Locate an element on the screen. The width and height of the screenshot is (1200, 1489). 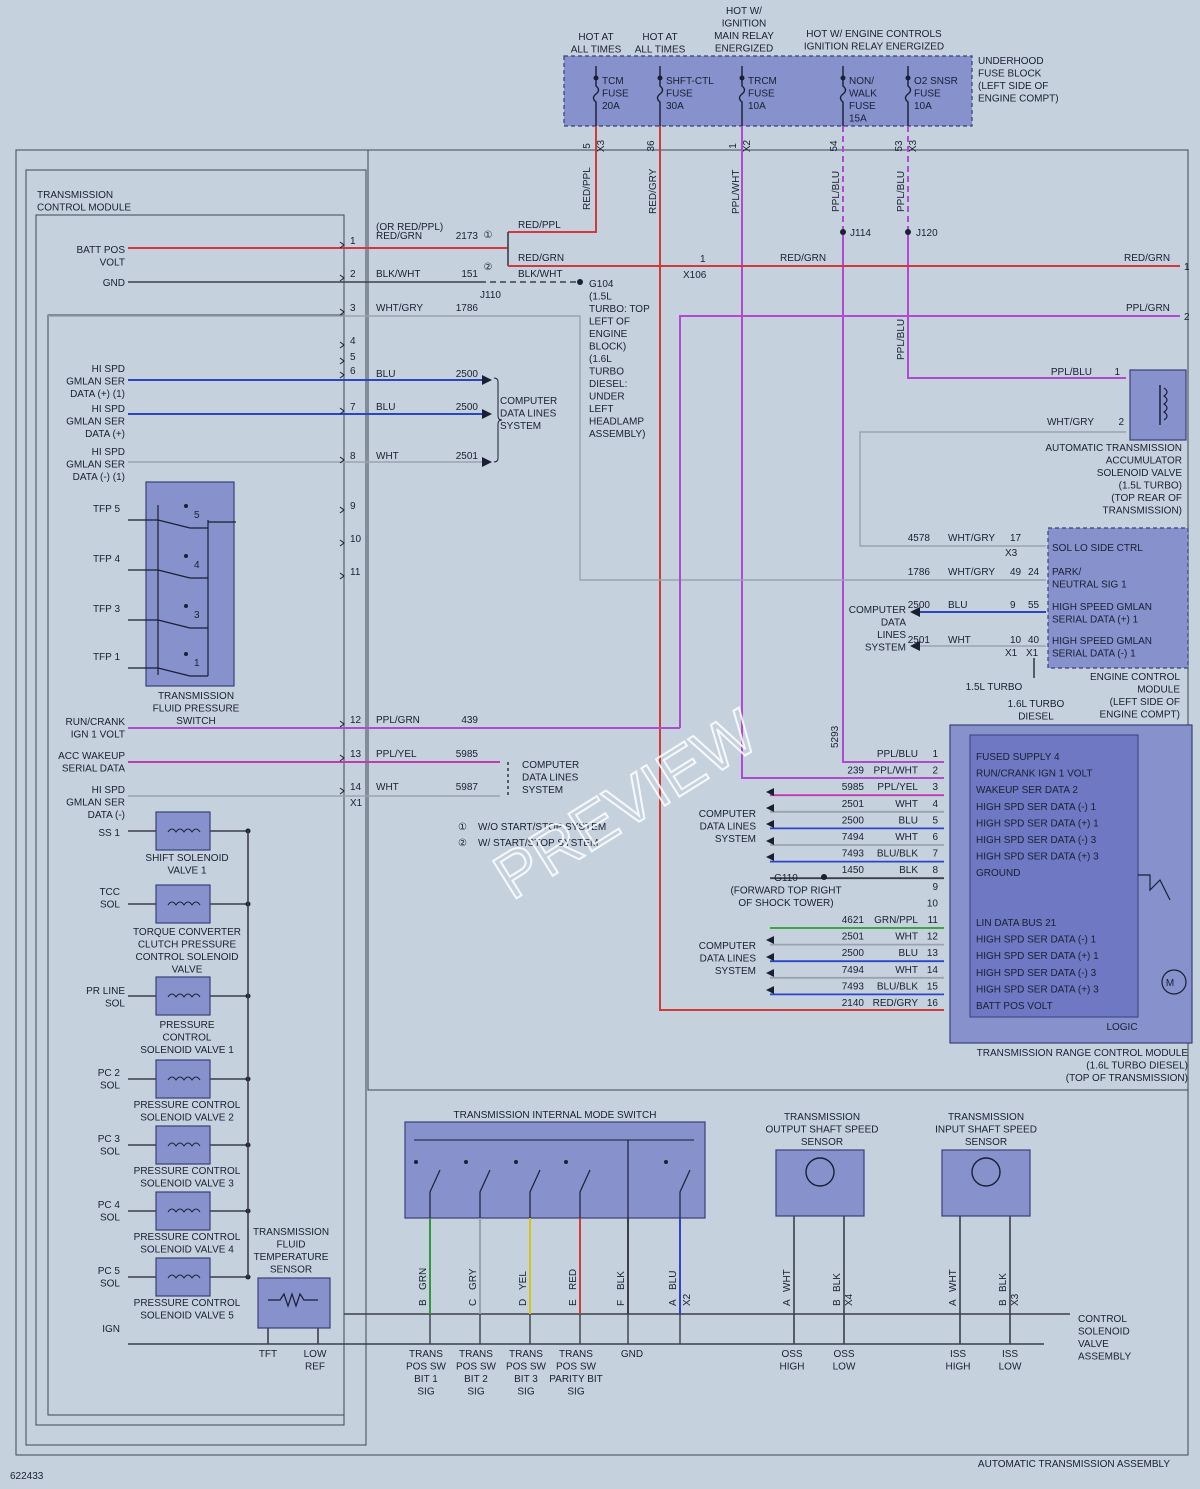
mode-switch-wire-label: BLU is located at coordinates (673, 1280).